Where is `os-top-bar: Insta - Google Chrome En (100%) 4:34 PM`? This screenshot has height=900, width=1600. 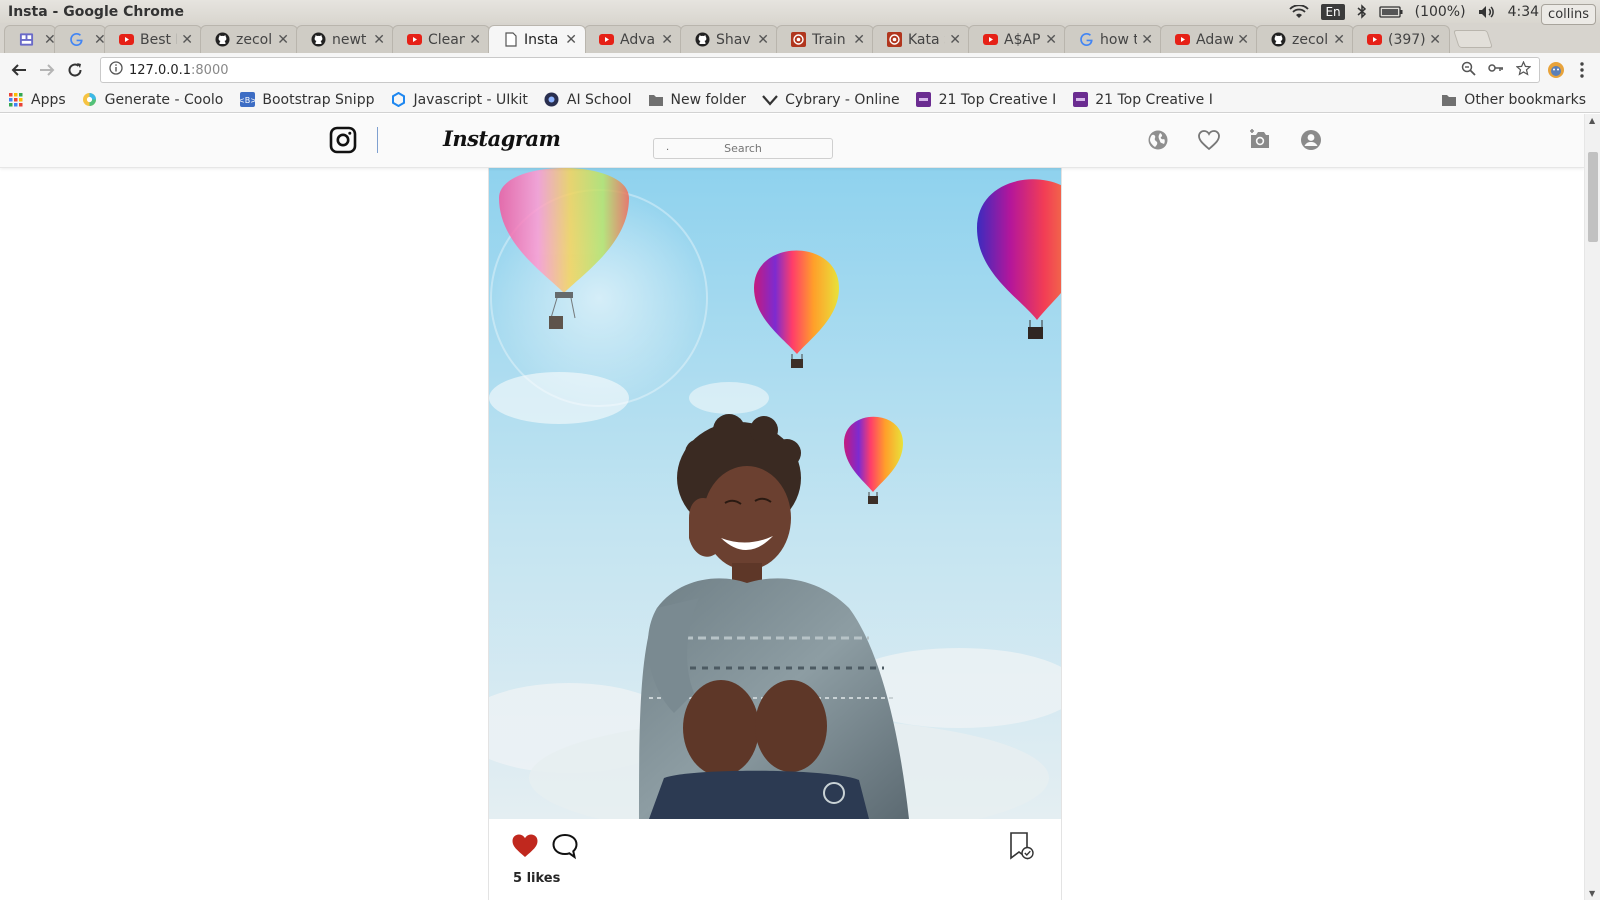 os-top-bar: Insta - Google Chrome En (100%) 4:34 PM is located at coordinates (800, 11).